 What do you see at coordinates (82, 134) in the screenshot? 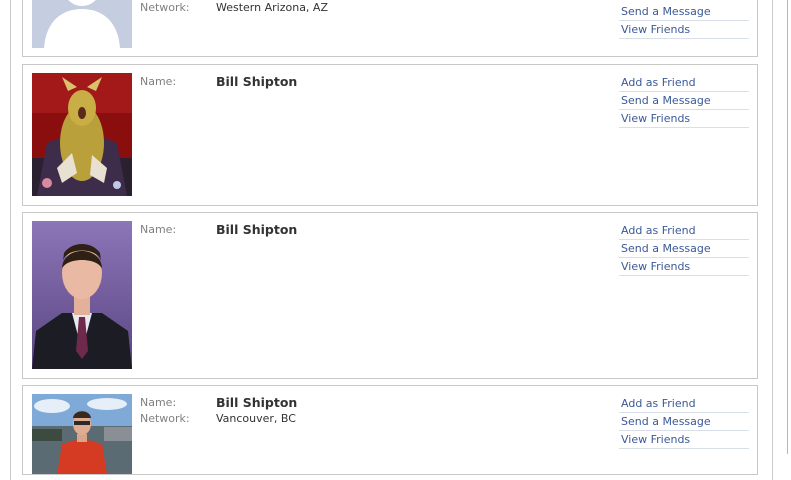
I see `profile-photo-costume` at bounding box center [82, 134].